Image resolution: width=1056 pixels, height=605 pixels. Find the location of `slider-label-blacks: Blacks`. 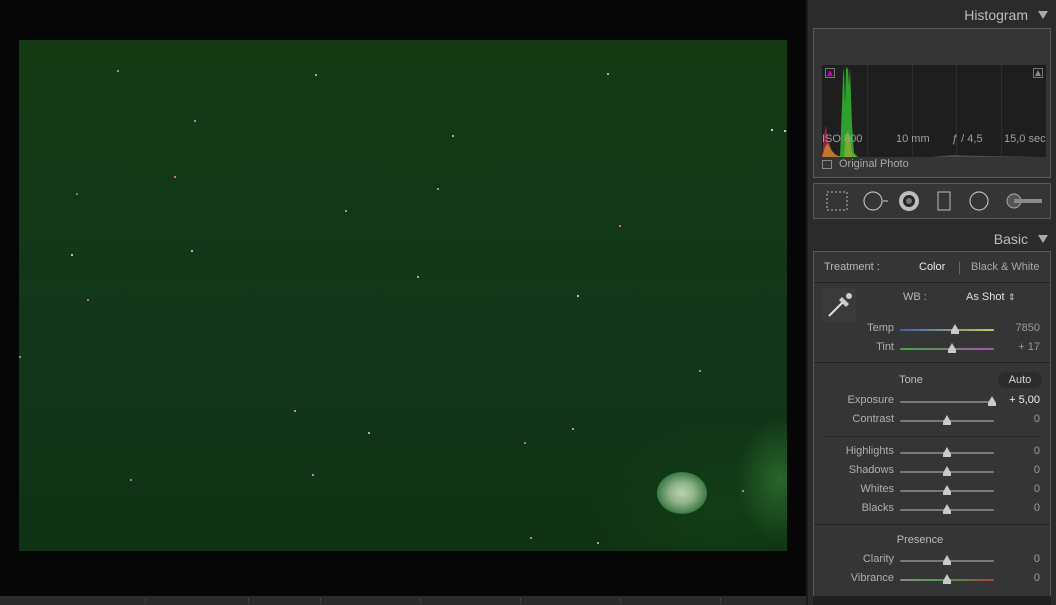

slider-label-blacks: Blacks is located at coordinates (877, 508).